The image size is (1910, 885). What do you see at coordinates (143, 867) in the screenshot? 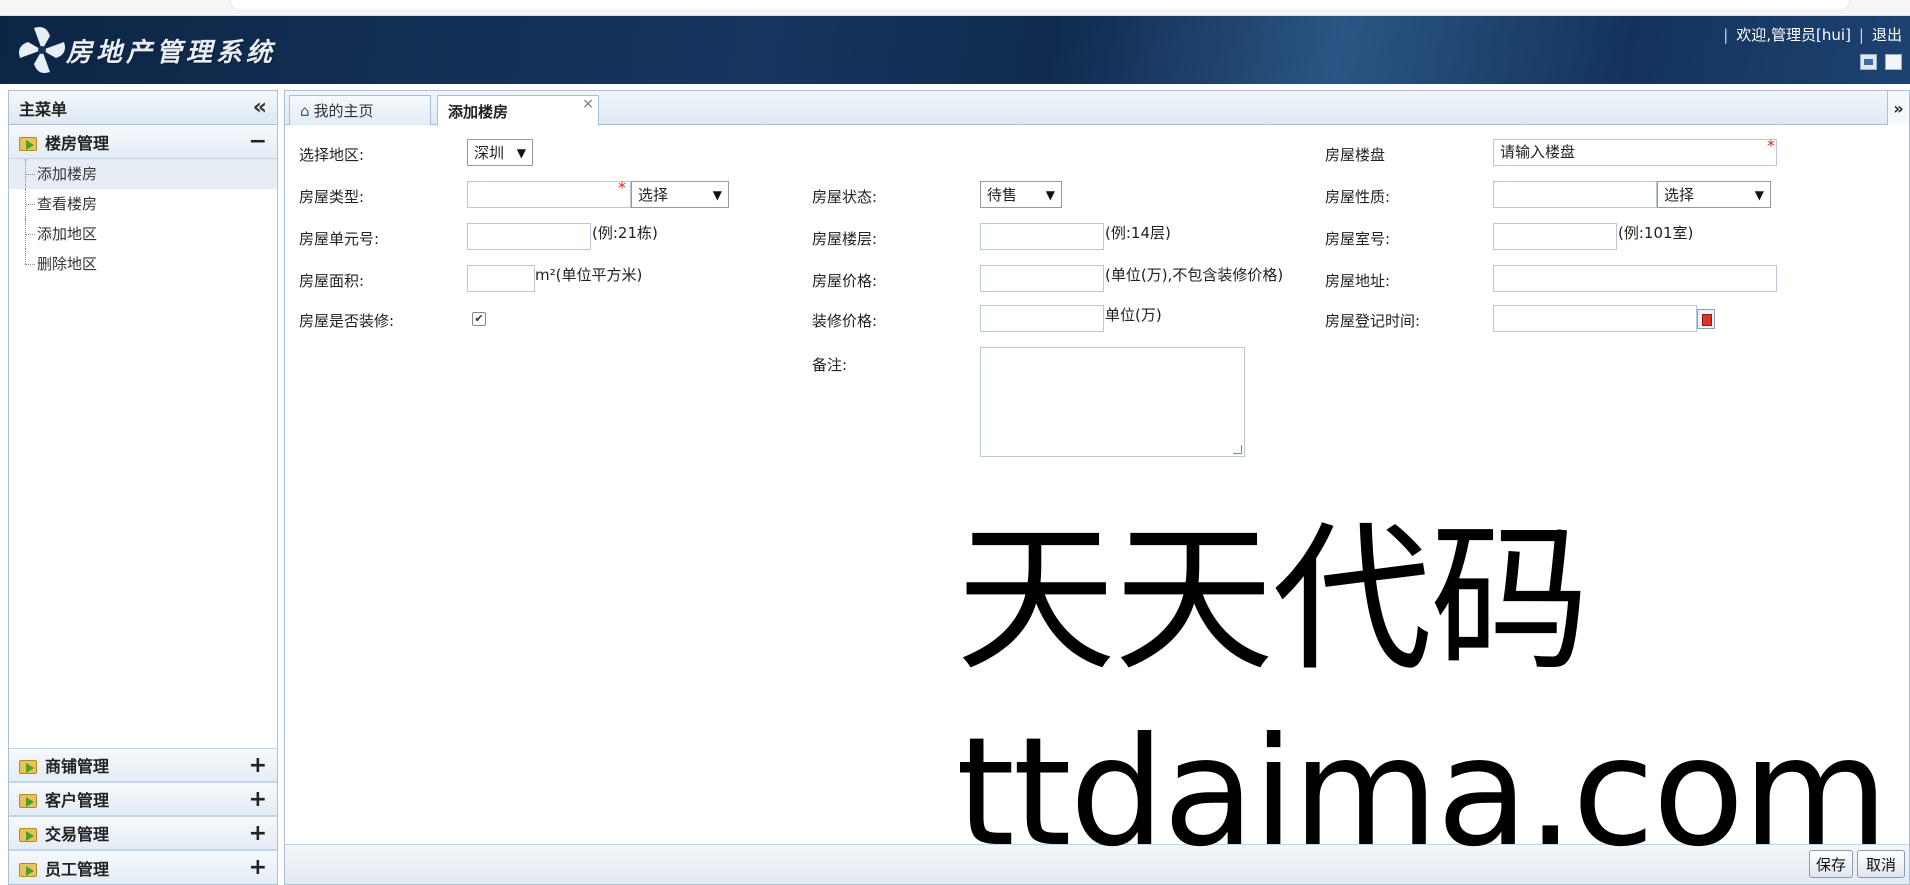
I see `sidebar-group-staff: 员工管理 +` at bounding box center [143, 867].